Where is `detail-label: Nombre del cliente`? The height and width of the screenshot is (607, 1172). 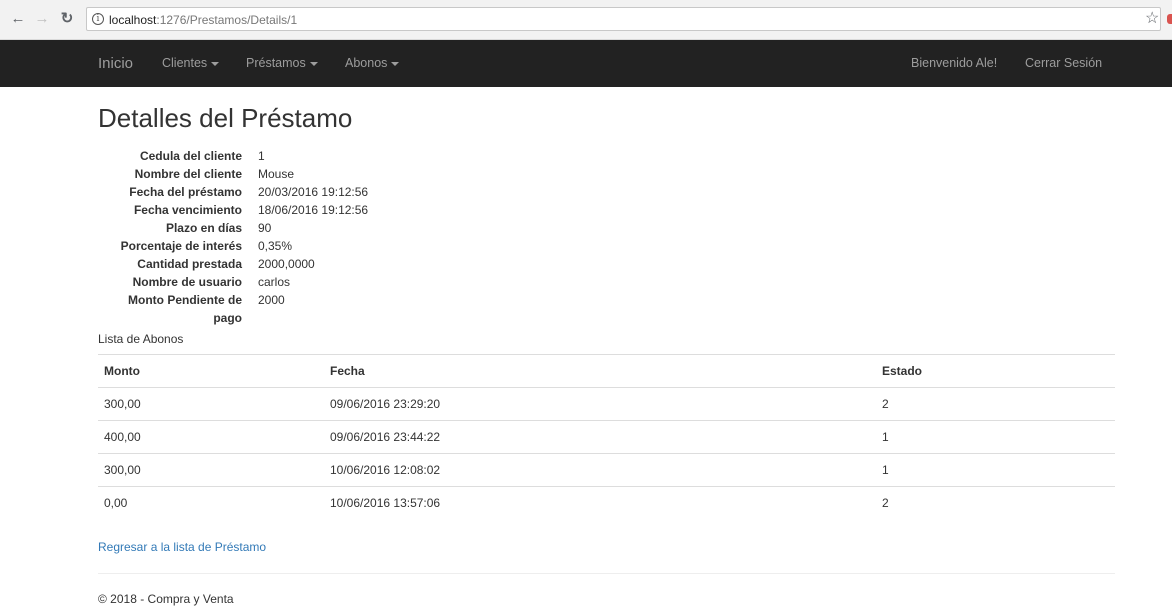
detail-label: Nombre del cliente is located at coordinates (188, 174).